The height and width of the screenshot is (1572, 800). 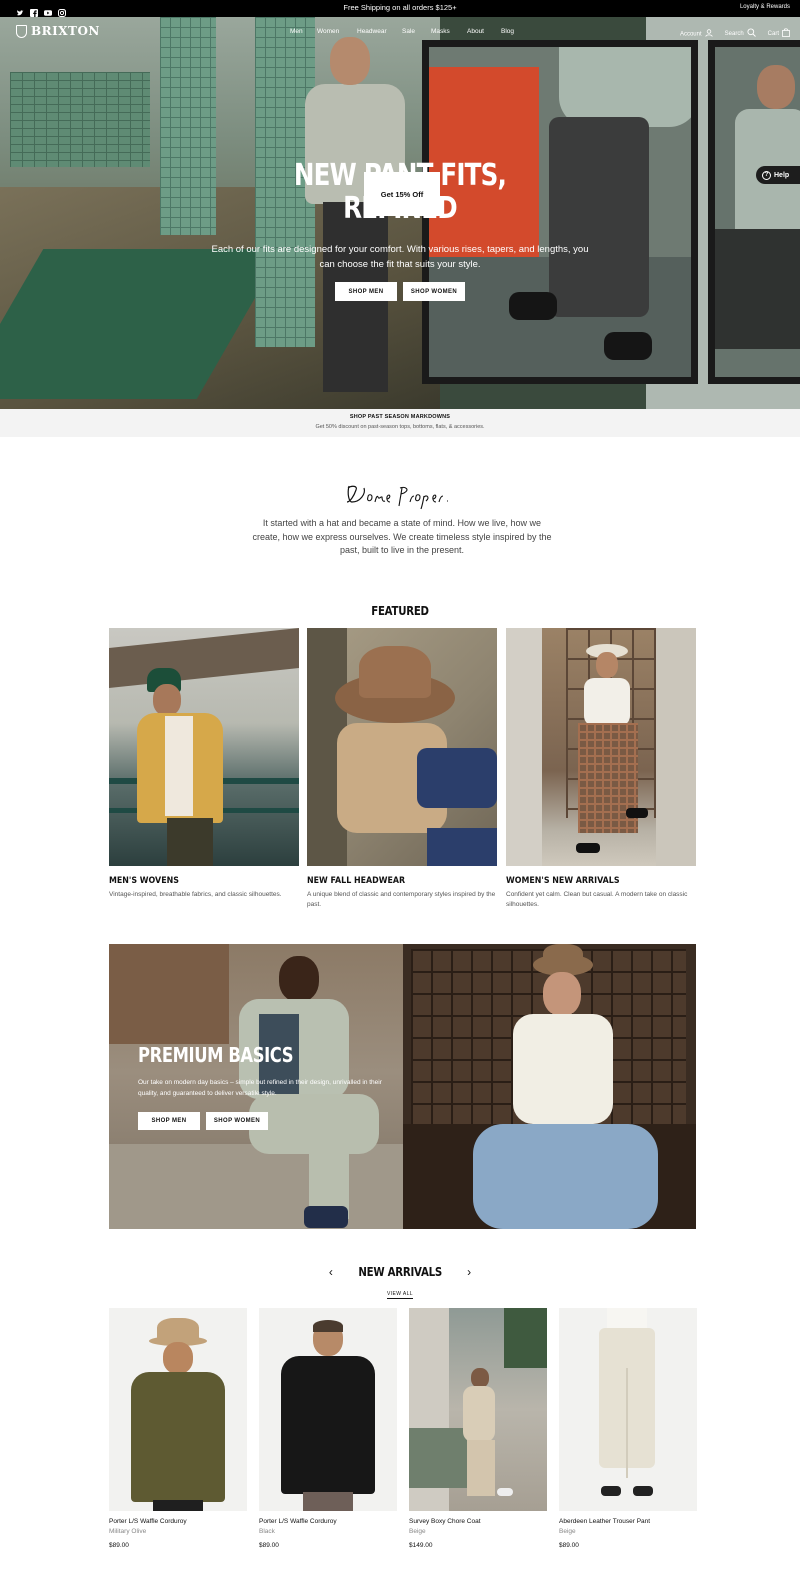 I want to click on featured-card-title: WOMEN'S NEW ARRIVALS, so click(x=589, y=881).